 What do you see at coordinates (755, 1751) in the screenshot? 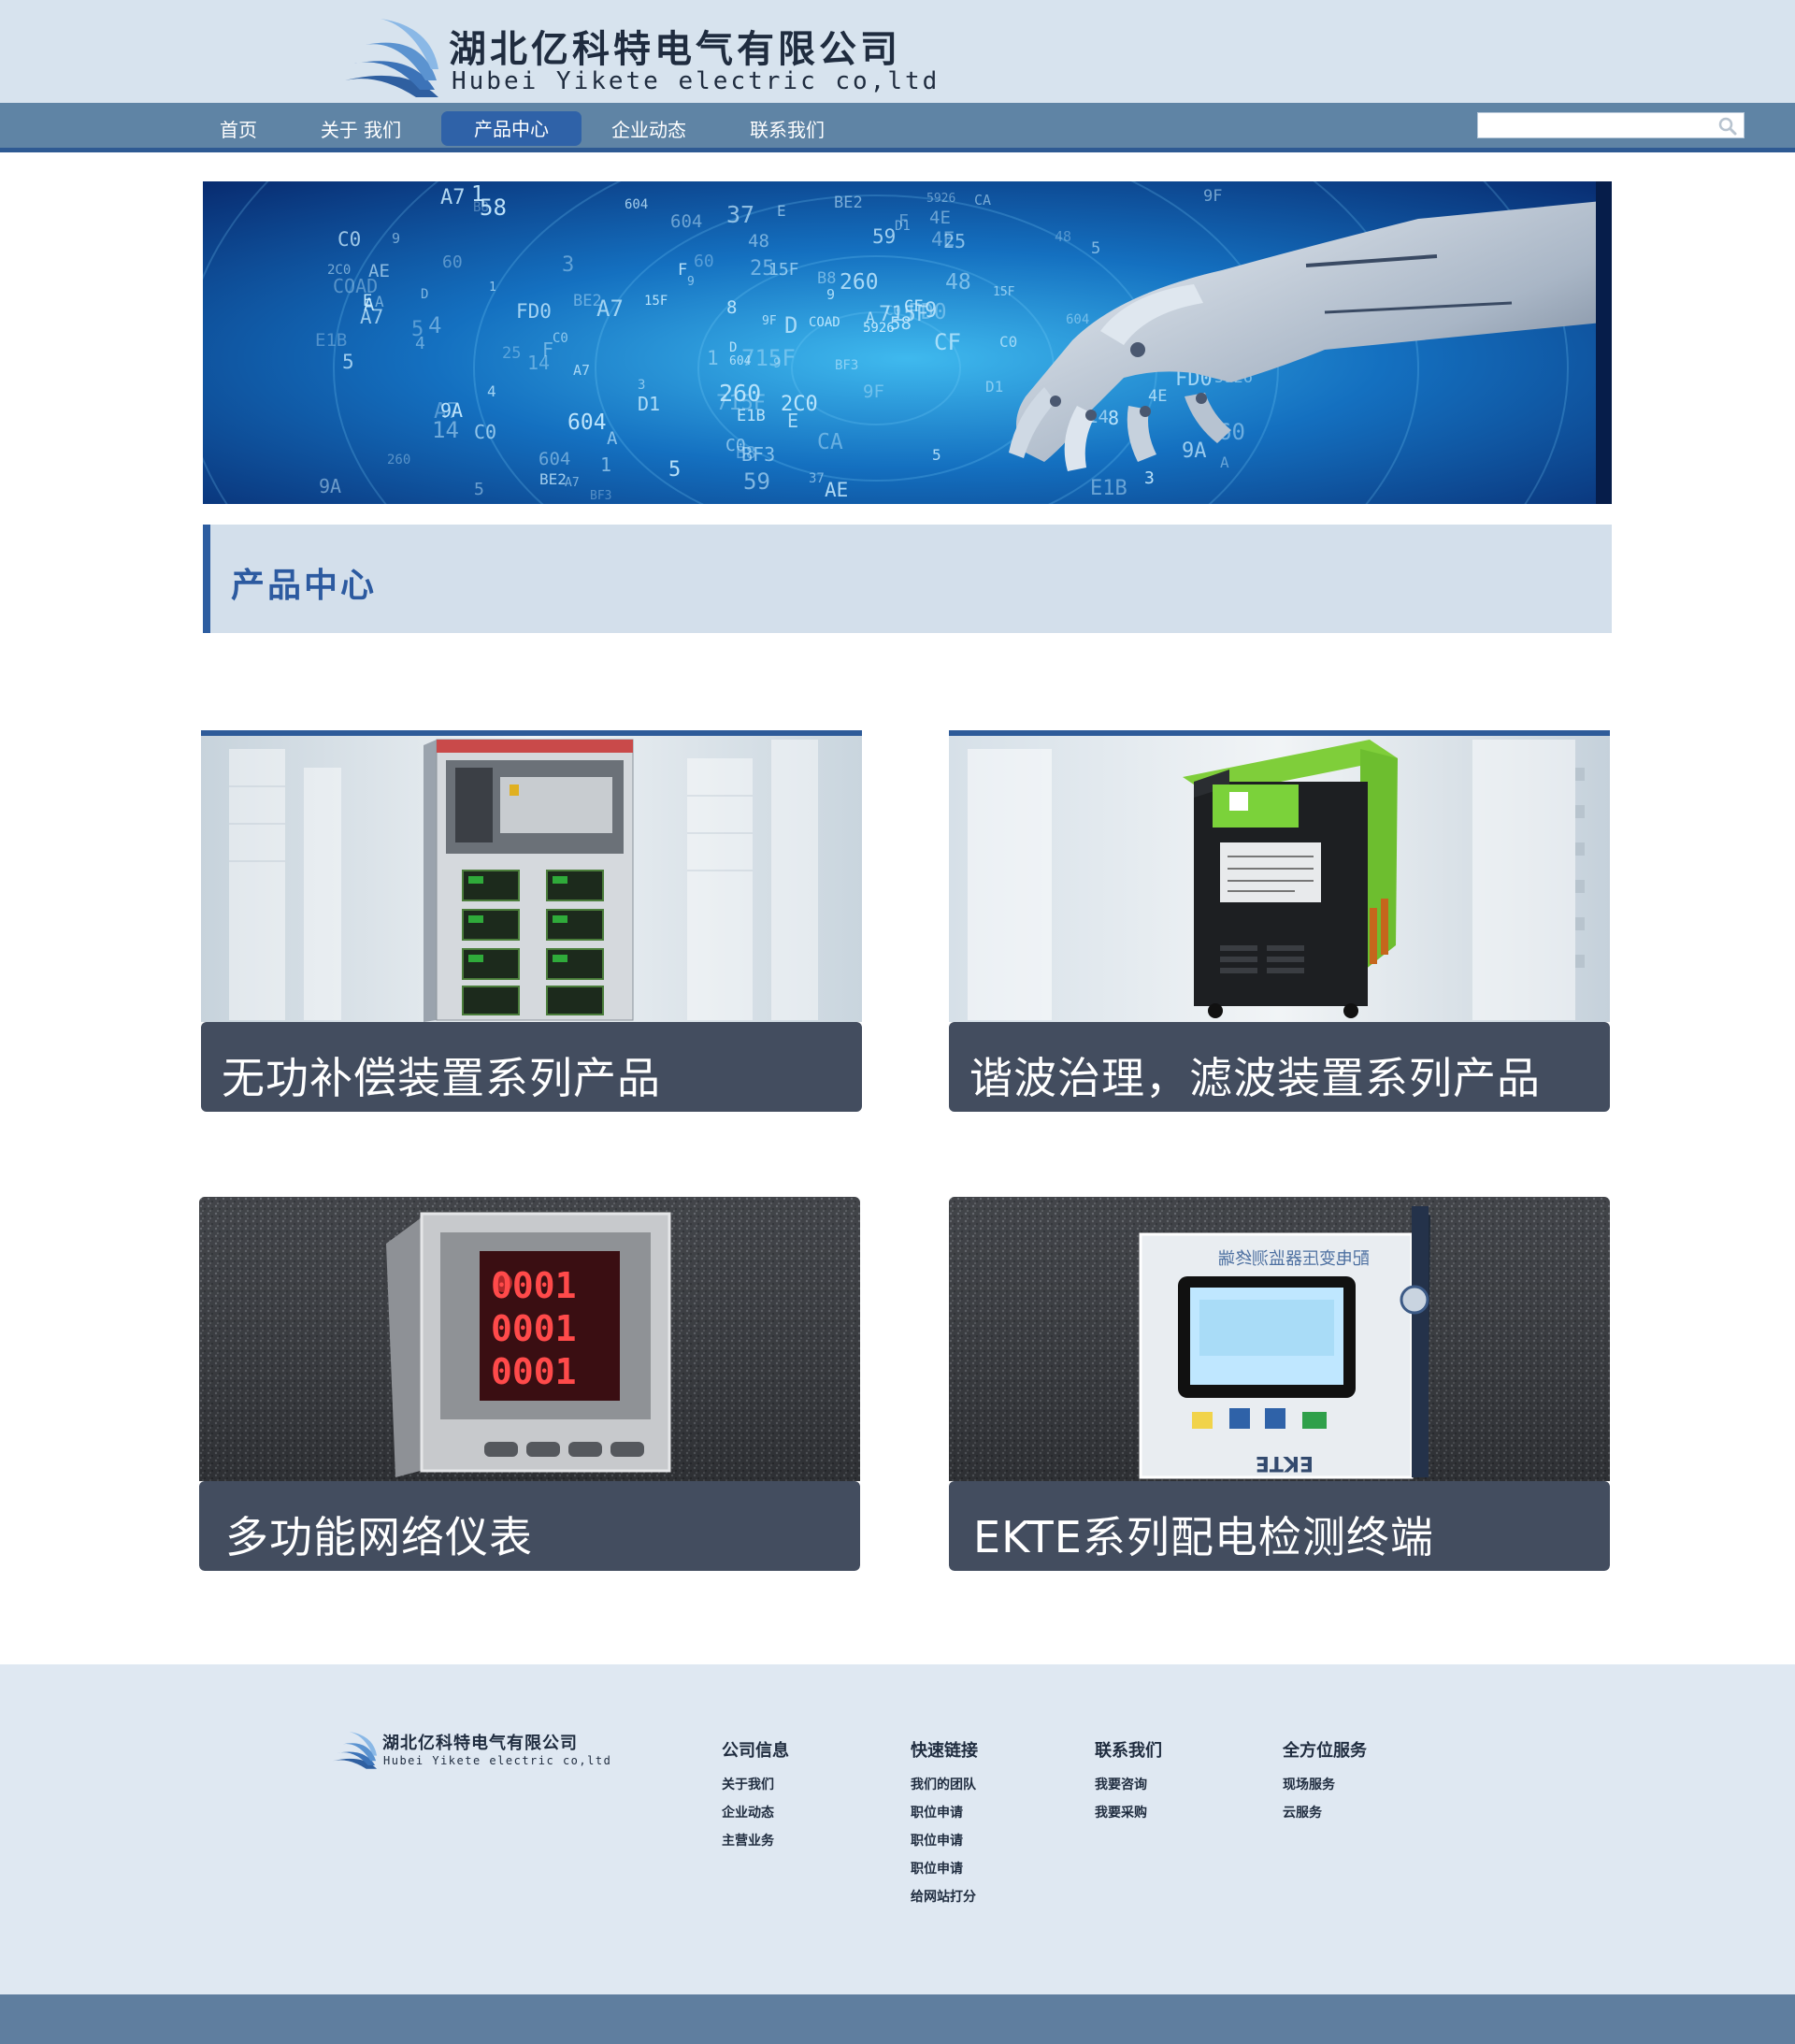
I see `footer-column-heading: 公司信息` at bounding box center [755, 1751].